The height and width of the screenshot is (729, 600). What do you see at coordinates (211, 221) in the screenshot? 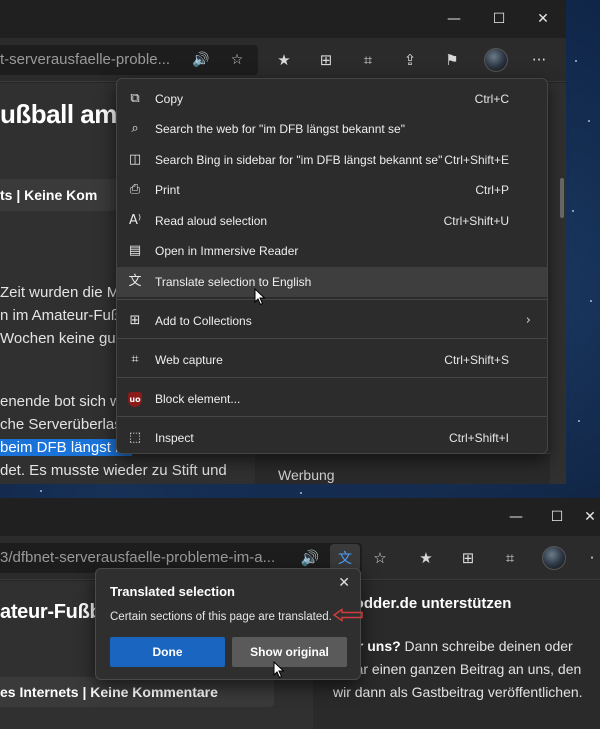
I see `menu-item-label: Read aloud selection` at bounding box center [211, 221].